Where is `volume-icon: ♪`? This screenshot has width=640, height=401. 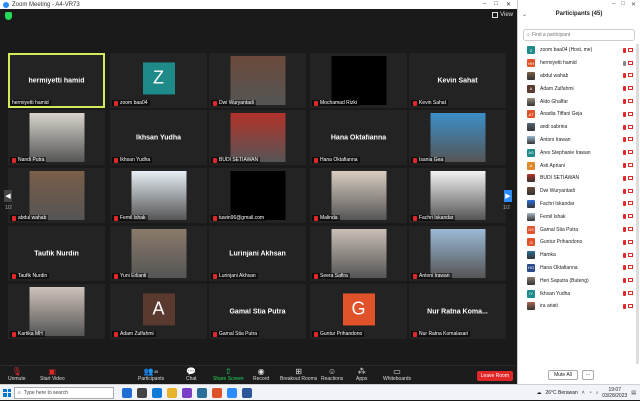 volume-icon: ♪ is located at coordinates (597, 393).